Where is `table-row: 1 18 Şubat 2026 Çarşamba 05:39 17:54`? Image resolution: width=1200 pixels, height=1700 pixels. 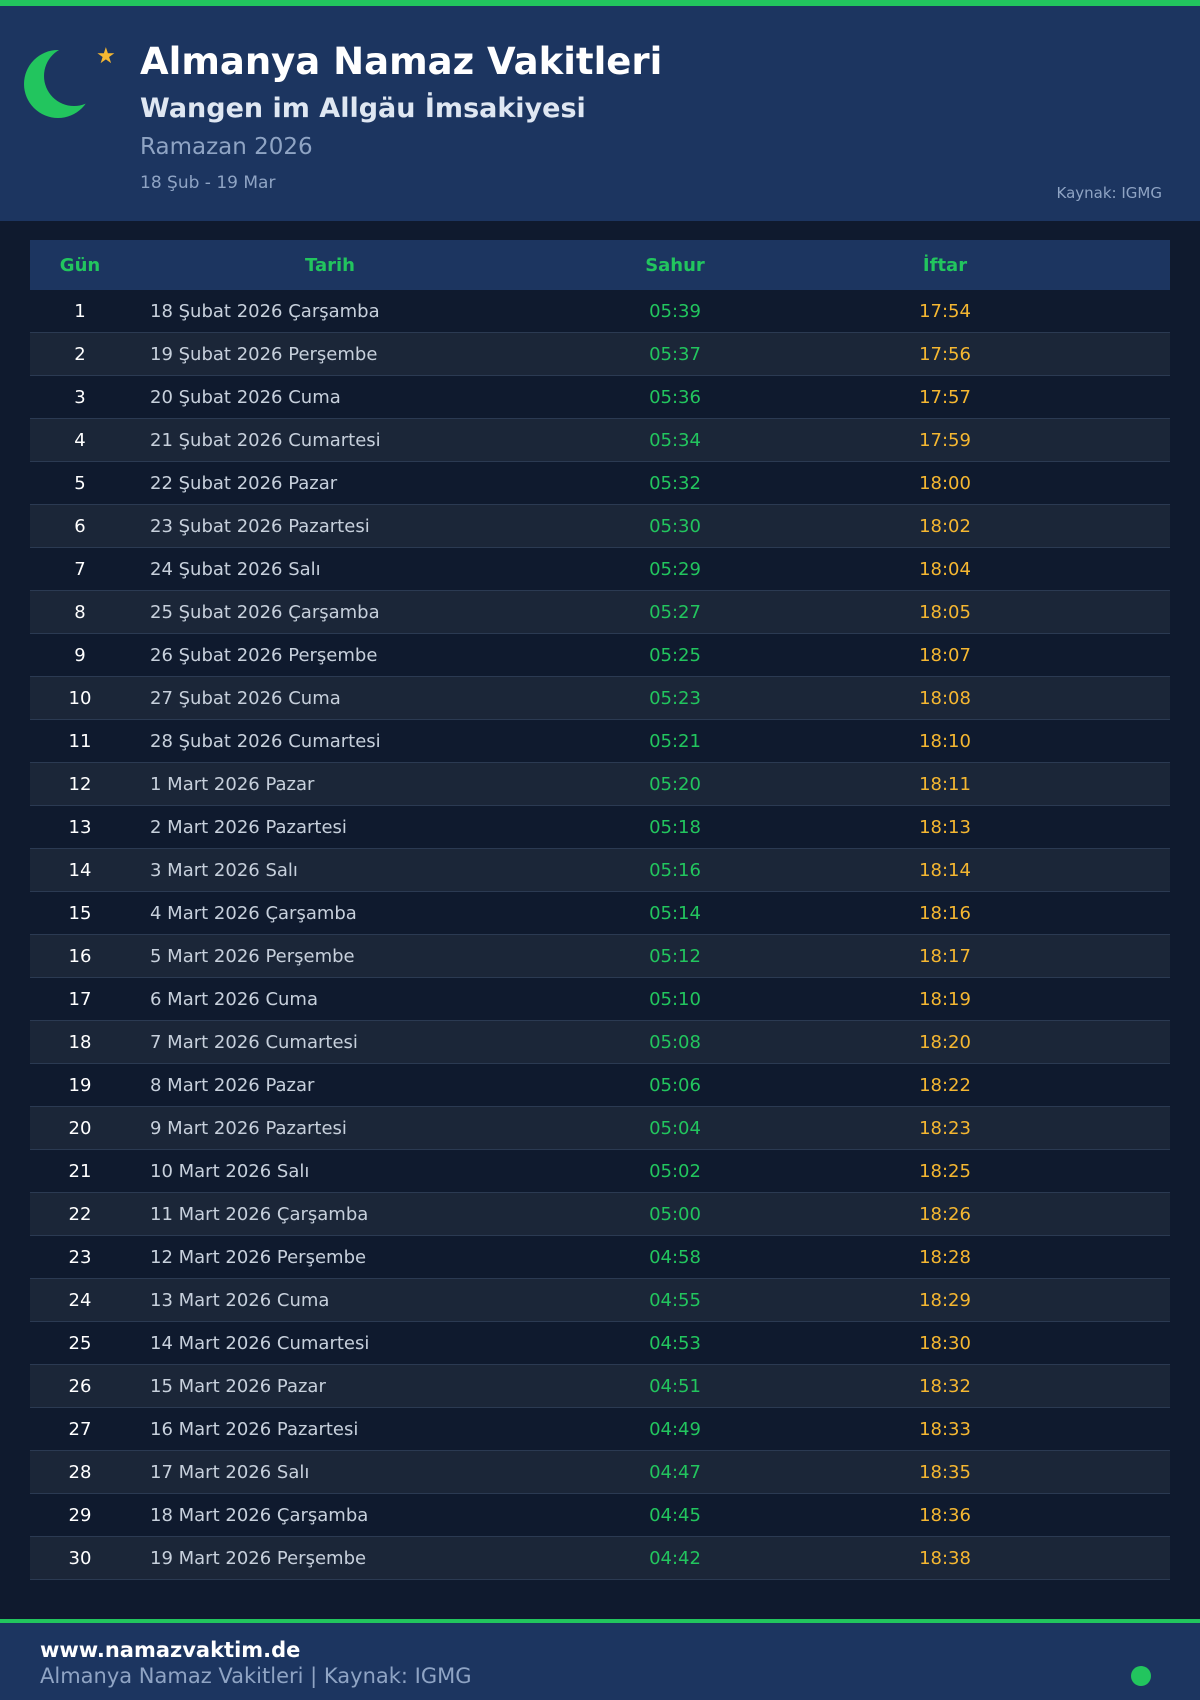 table-row: 1 18 Şubat 2026 Çarşamba 05:39 17:54 is located at coordinates (600, 311).